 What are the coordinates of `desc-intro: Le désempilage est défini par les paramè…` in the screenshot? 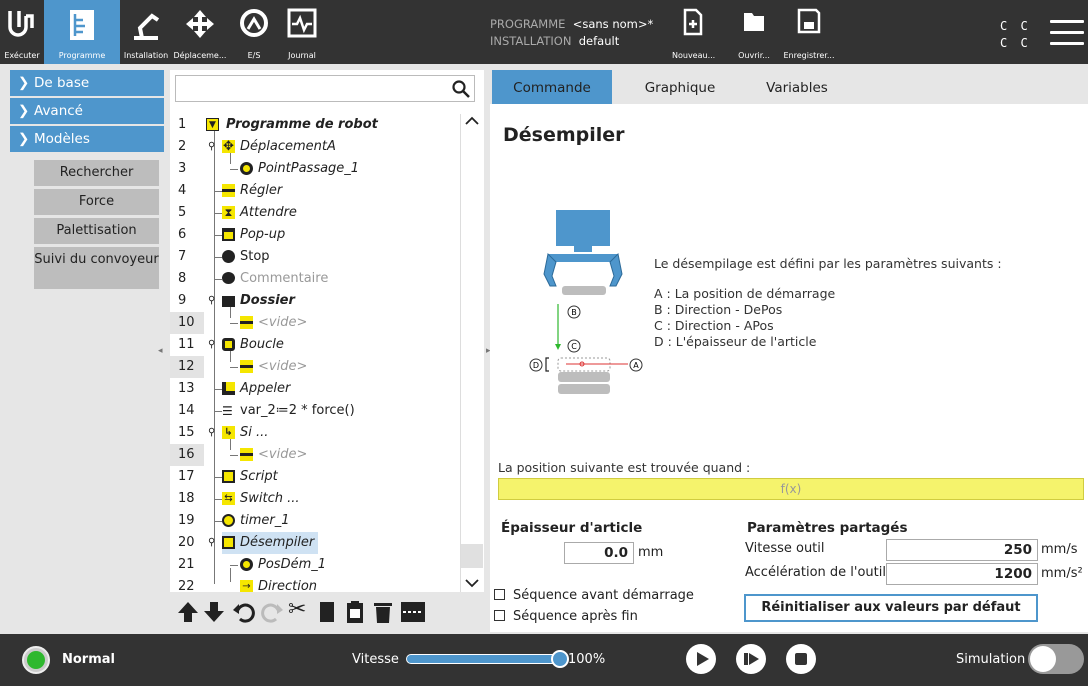 It's located at (828, 263).